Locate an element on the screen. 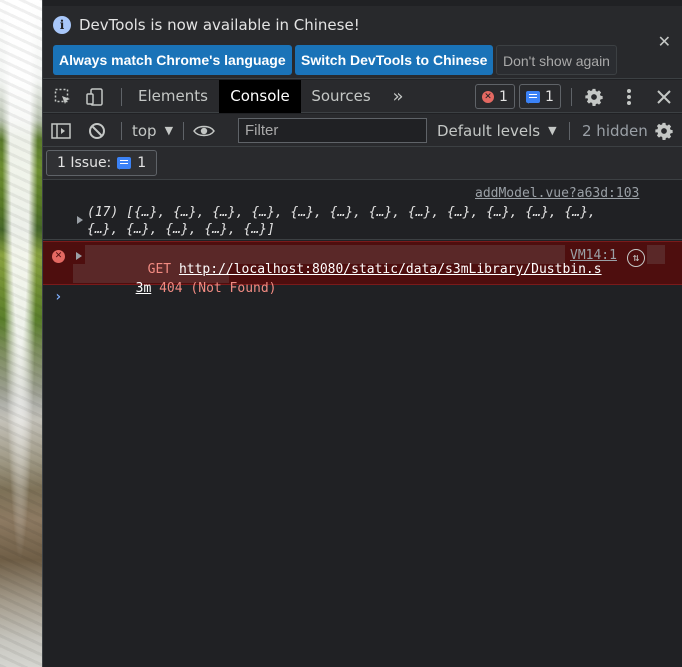 This screenshot has height=667, width=682. more-tabs-icon: » is located at coordinates (398, 96).